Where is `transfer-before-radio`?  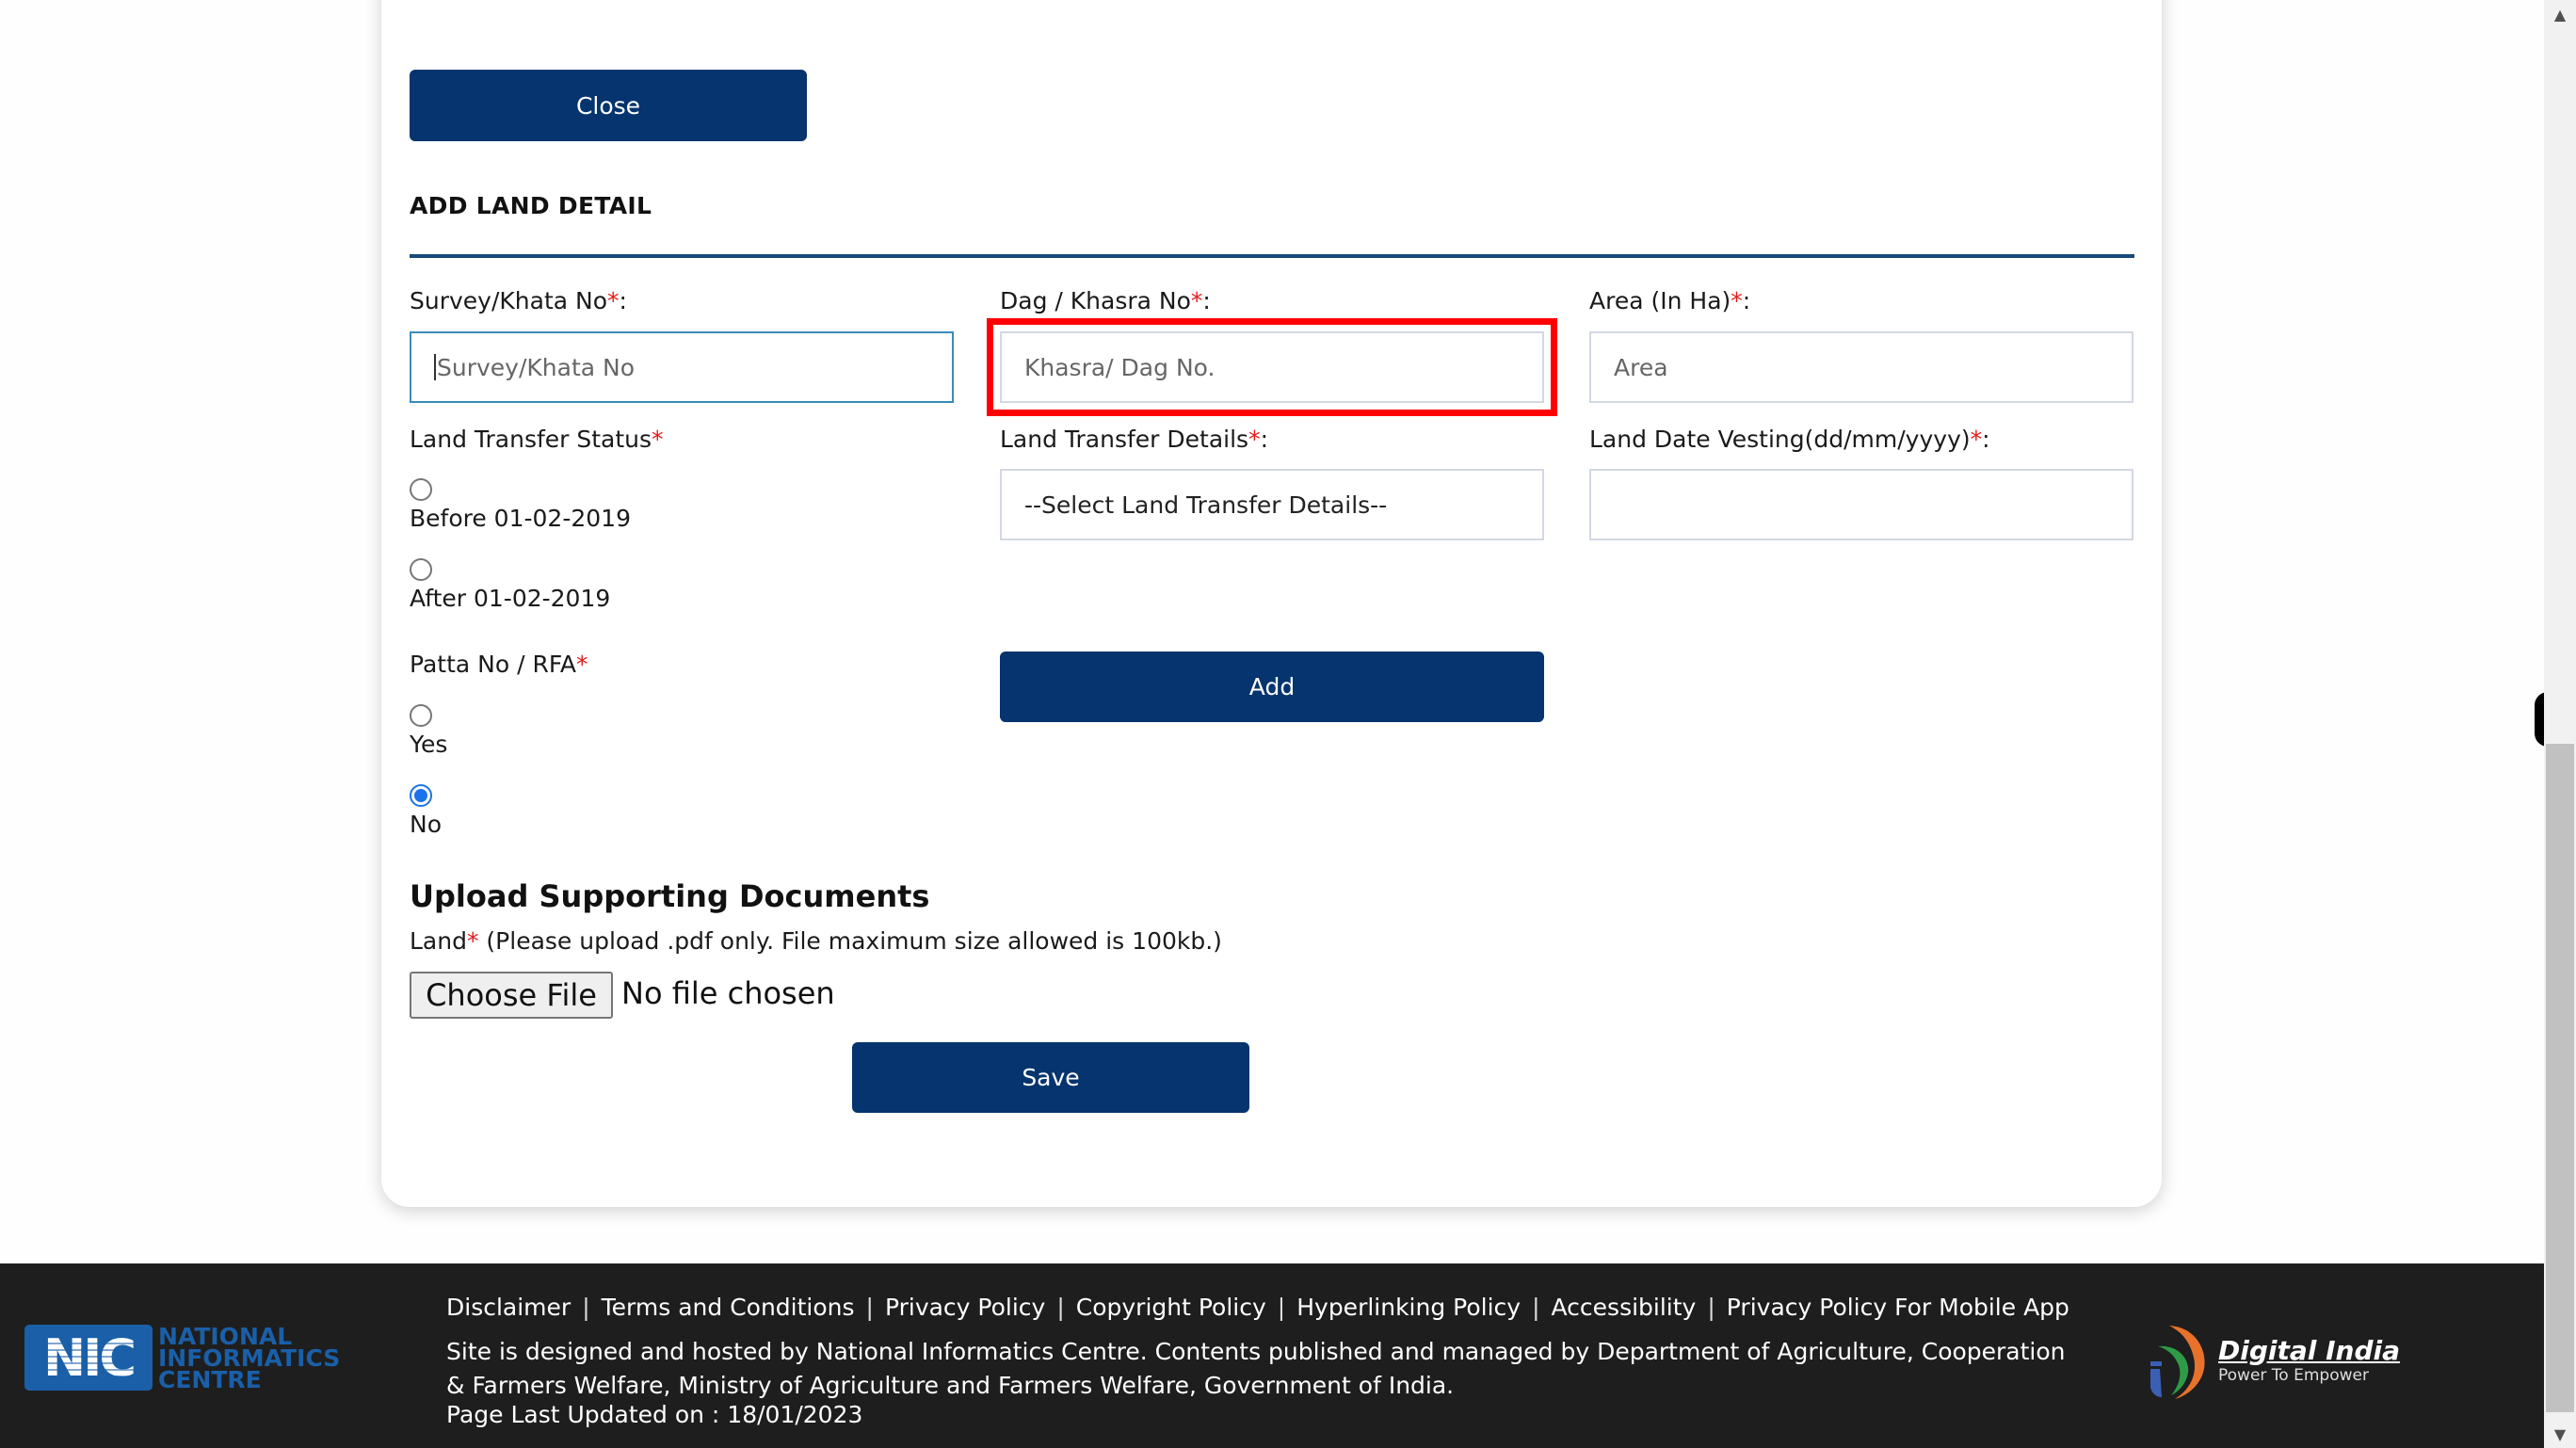 transfer-before-radio is located at coordinates (421, 490).